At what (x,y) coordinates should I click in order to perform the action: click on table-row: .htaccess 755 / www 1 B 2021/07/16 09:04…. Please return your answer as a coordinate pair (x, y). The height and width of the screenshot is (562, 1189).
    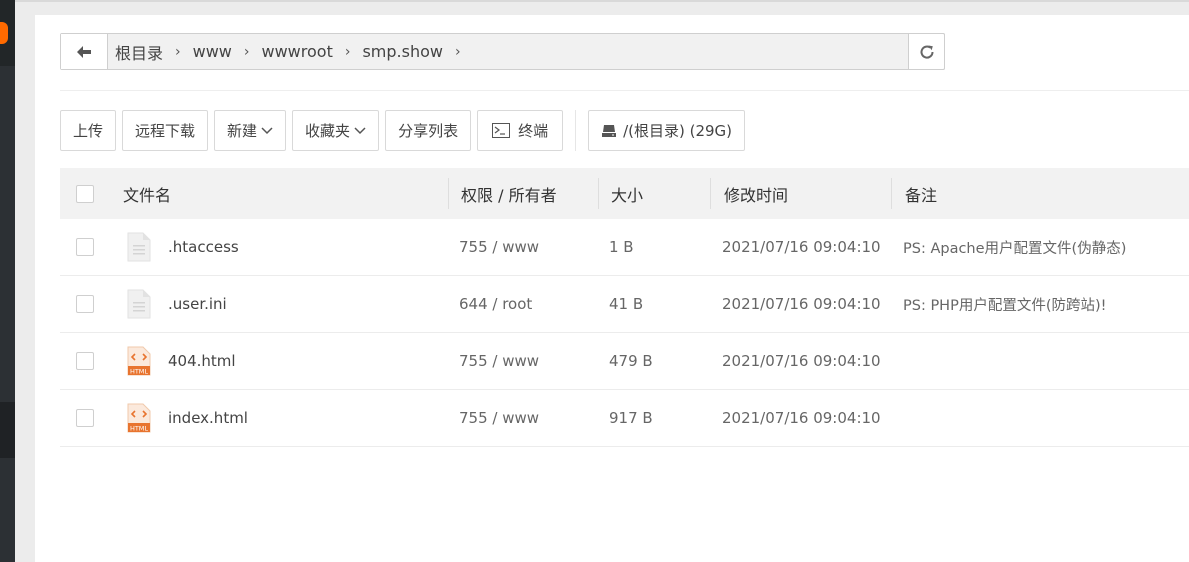
    Looking at the image, I should click on (624, 247).